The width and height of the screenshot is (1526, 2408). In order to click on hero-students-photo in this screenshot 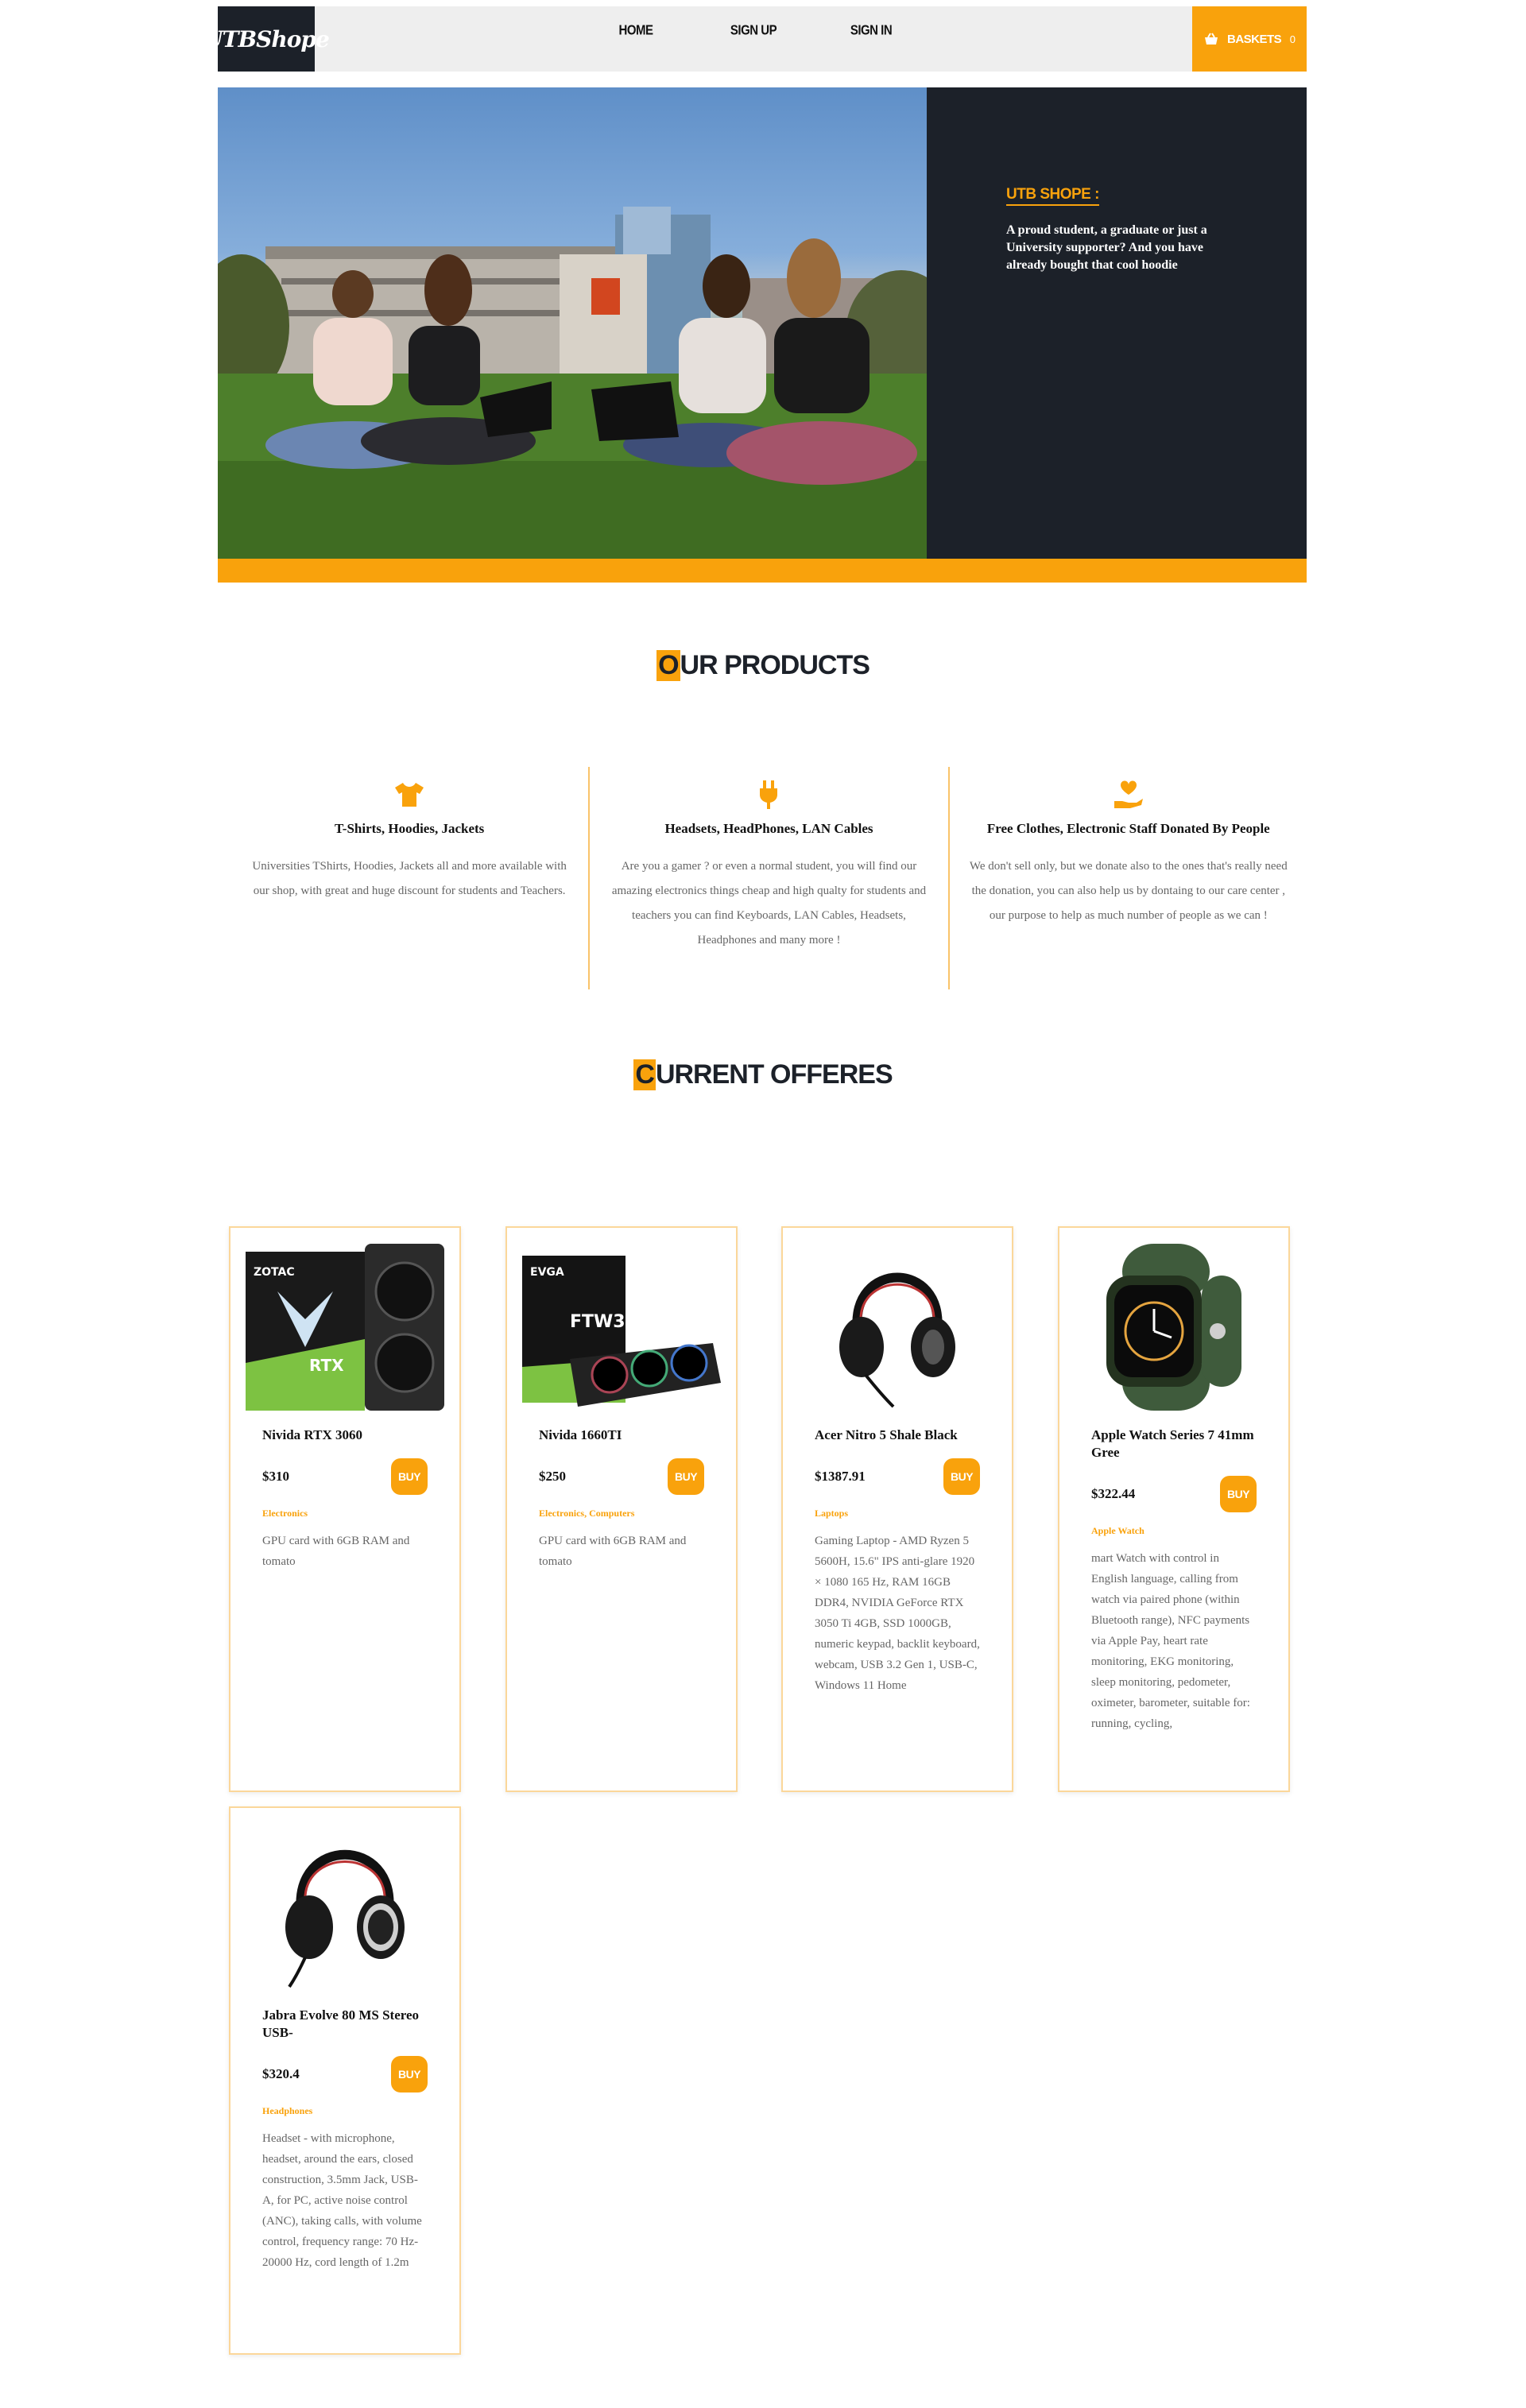, I will do `click(572, 323)`.